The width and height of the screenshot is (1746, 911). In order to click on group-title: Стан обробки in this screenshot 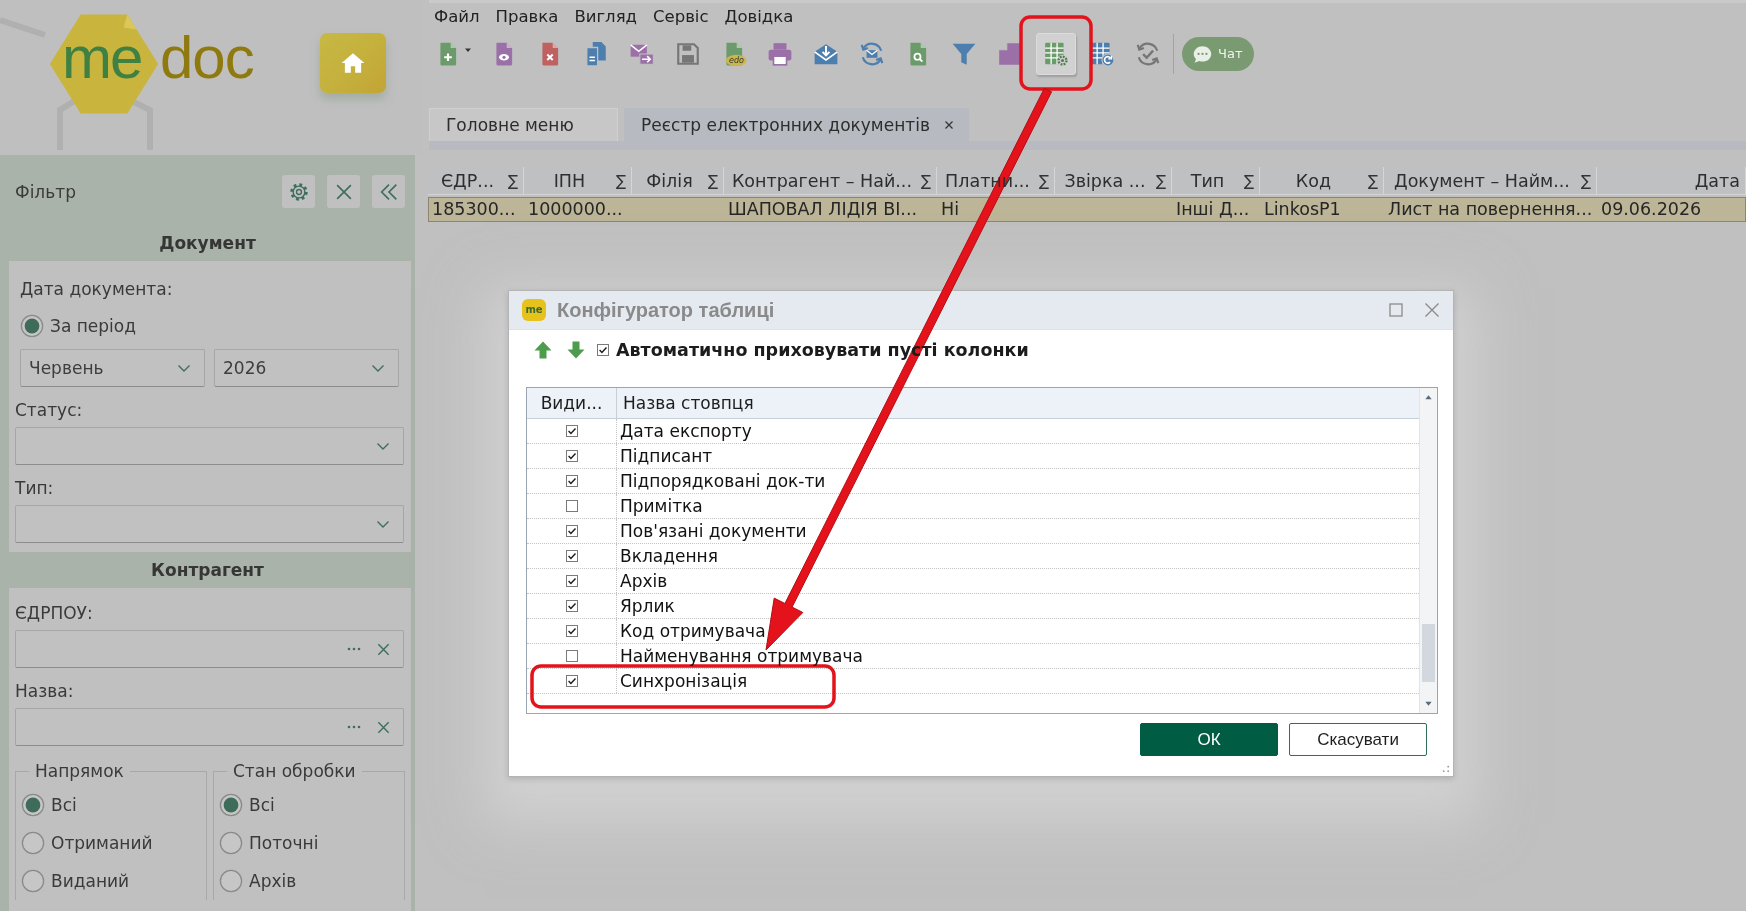, I will do `click(294, 771)`.